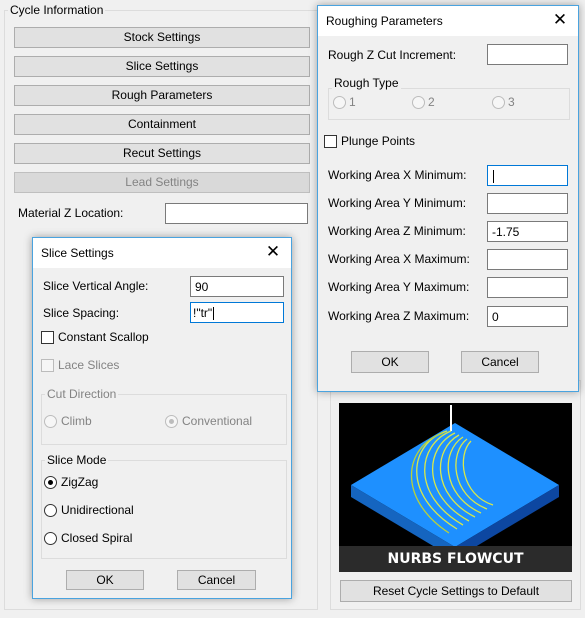 The width and height of the screenshot is (585, 618). I want to click on slice-mode-closed-spiral-label: Closed Spiral, so click(97, 538).